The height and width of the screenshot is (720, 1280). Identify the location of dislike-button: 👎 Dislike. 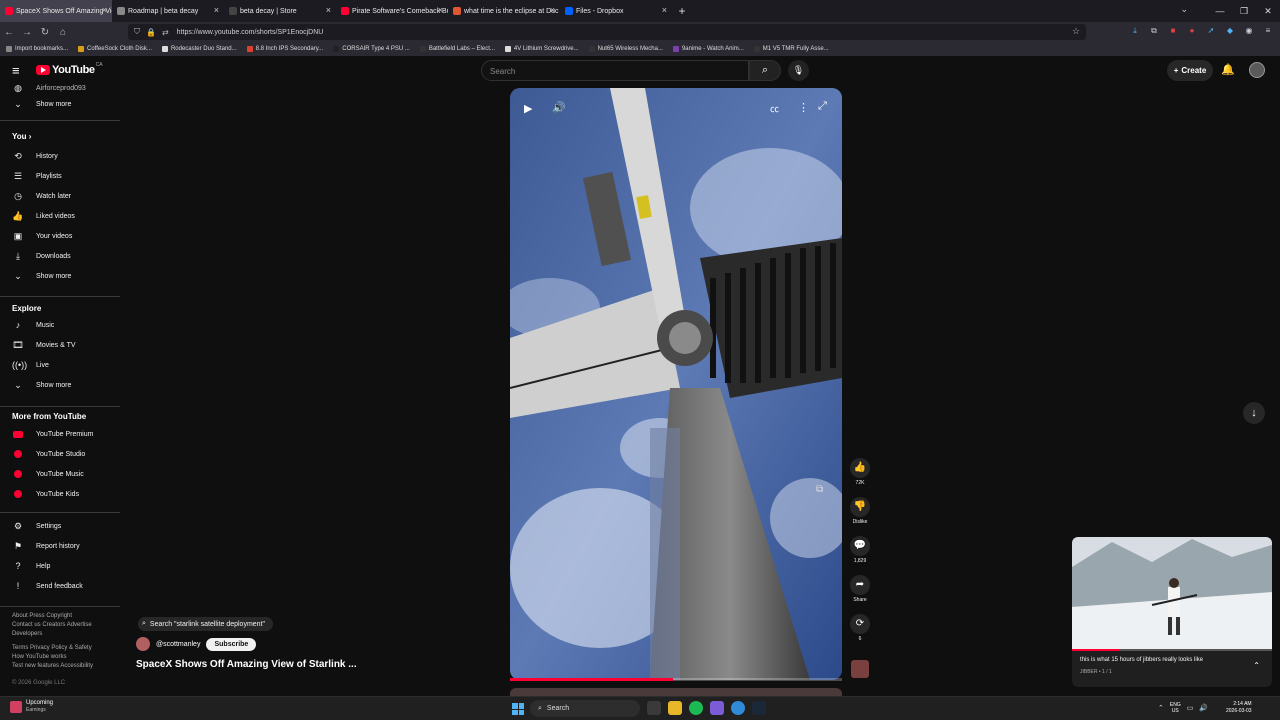
(860, 511).